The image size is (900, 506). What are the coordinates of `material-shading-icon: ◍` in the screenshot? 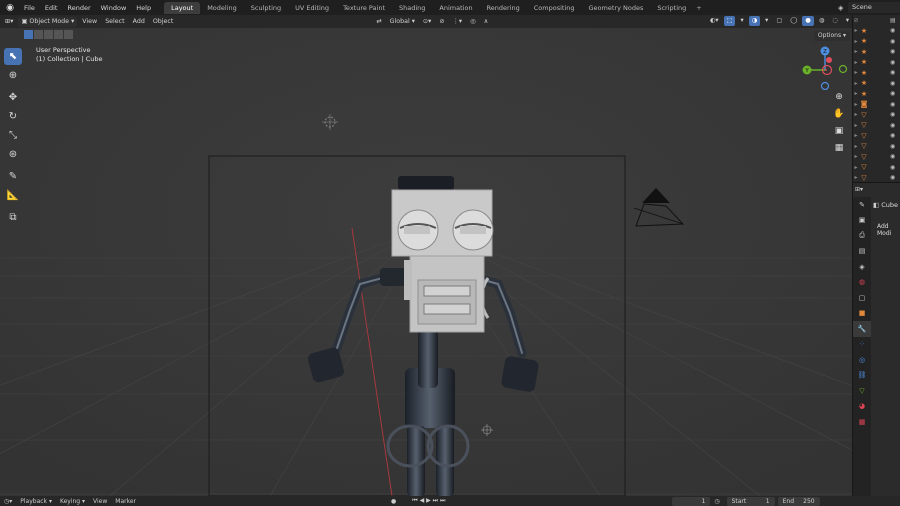 It's located at (822, 21).